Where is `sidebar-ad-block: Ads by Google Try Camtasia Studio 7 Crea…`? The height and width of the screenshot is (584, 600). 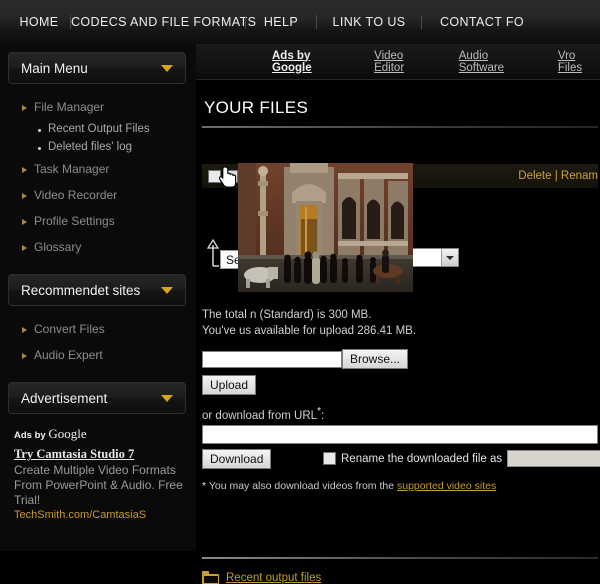
sidebar-ad-block: Ads by Google Try Camtasia Studio 7 Crea… is located at coordinates (98, 468).